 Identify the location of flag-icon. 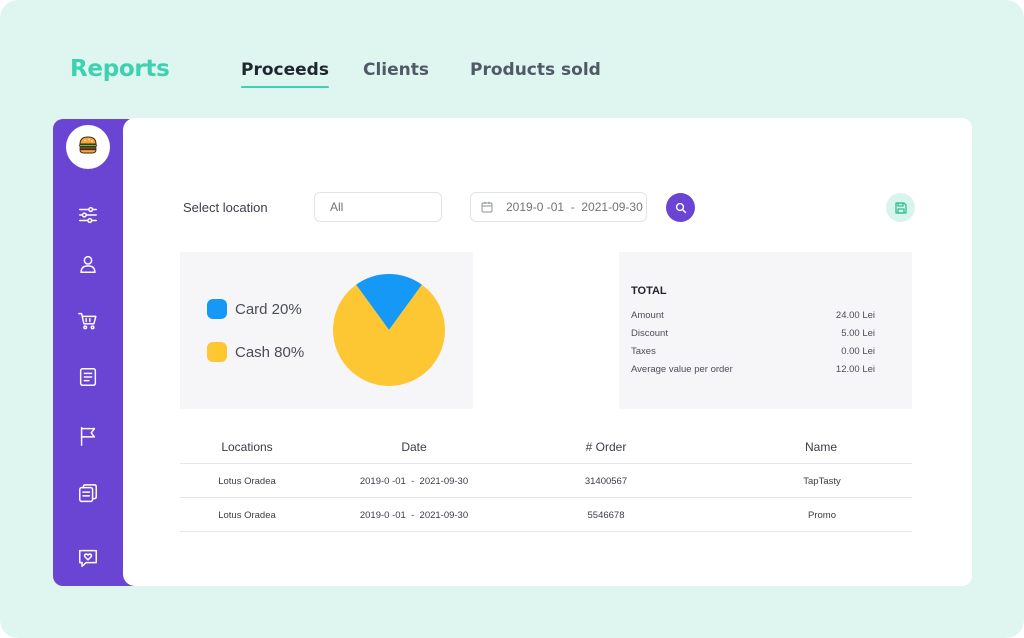
(88, 436).